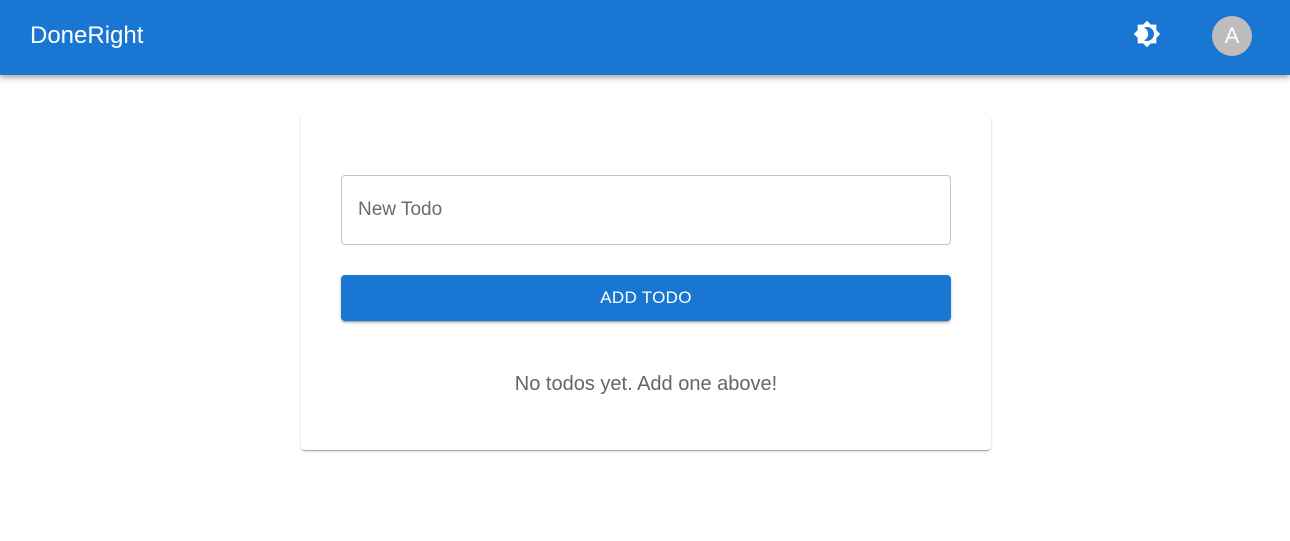 This screenshot has height=541, width=1290. I want to click on app-bar: DoneRight A, so click(645, 37).